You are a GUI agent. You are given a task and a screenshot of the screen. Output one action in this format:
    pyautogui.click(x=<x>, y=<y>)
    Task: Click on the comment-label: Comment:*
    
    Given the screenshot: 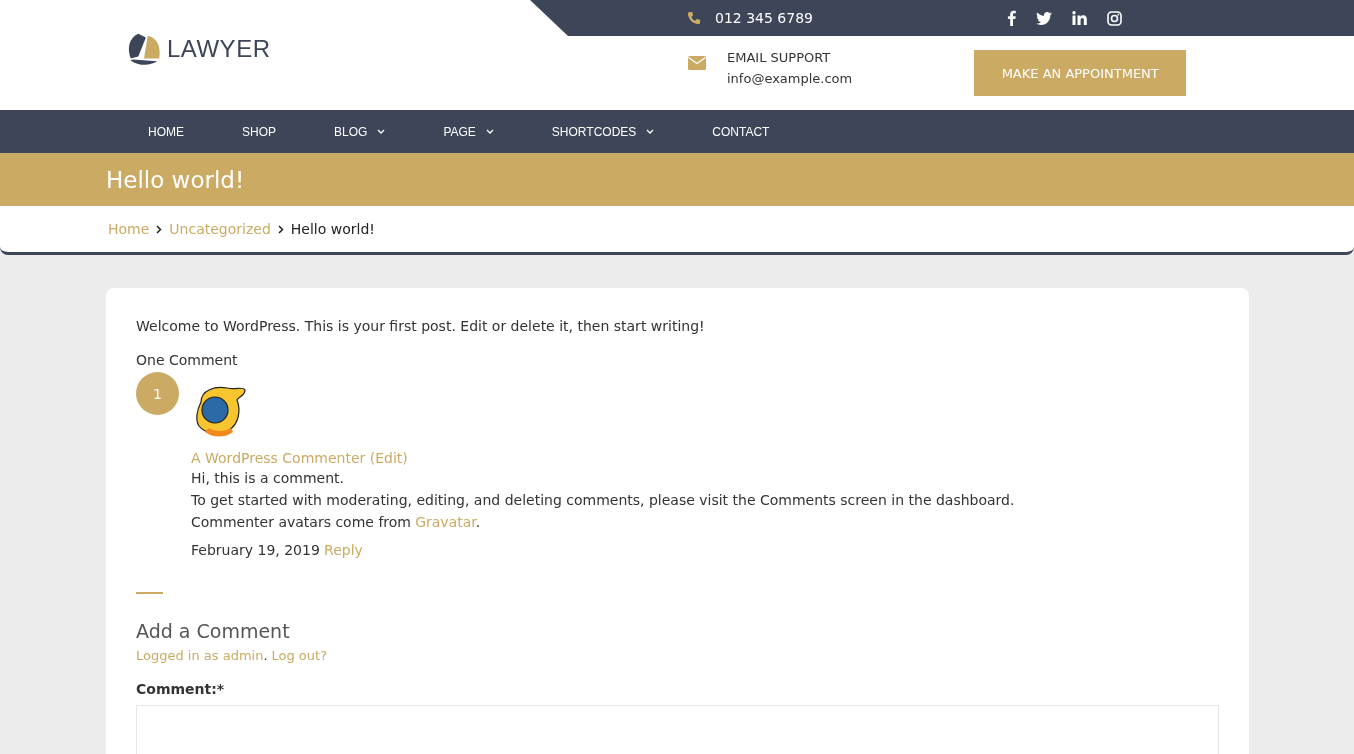 What is the action you would take?
    pyautogui.click(x=181, y=689)
    